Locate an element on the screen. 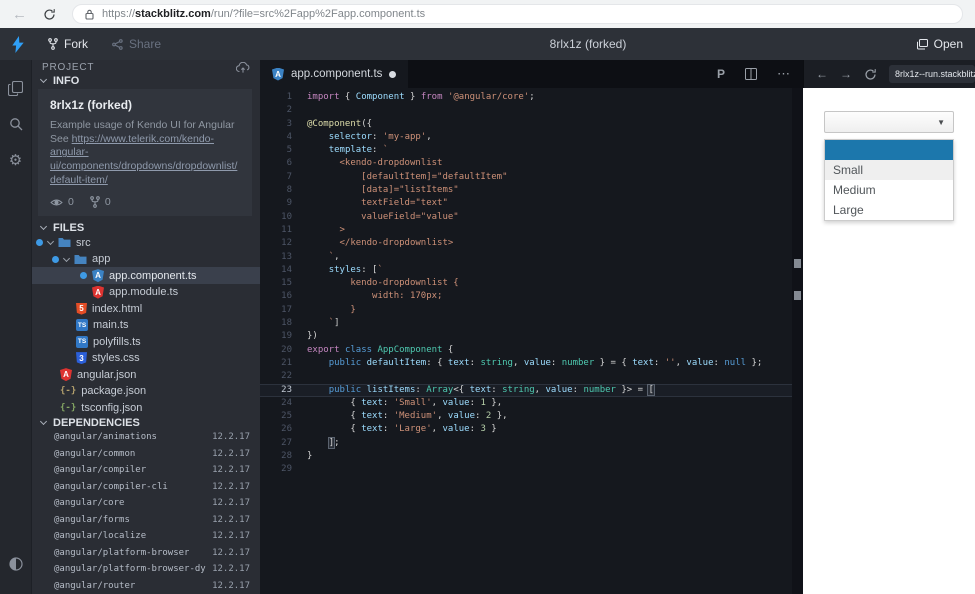 This screenshot has width=975, height=594. dependencies-section-header: DEPENDENCIES is located at coordinates (146, 423).